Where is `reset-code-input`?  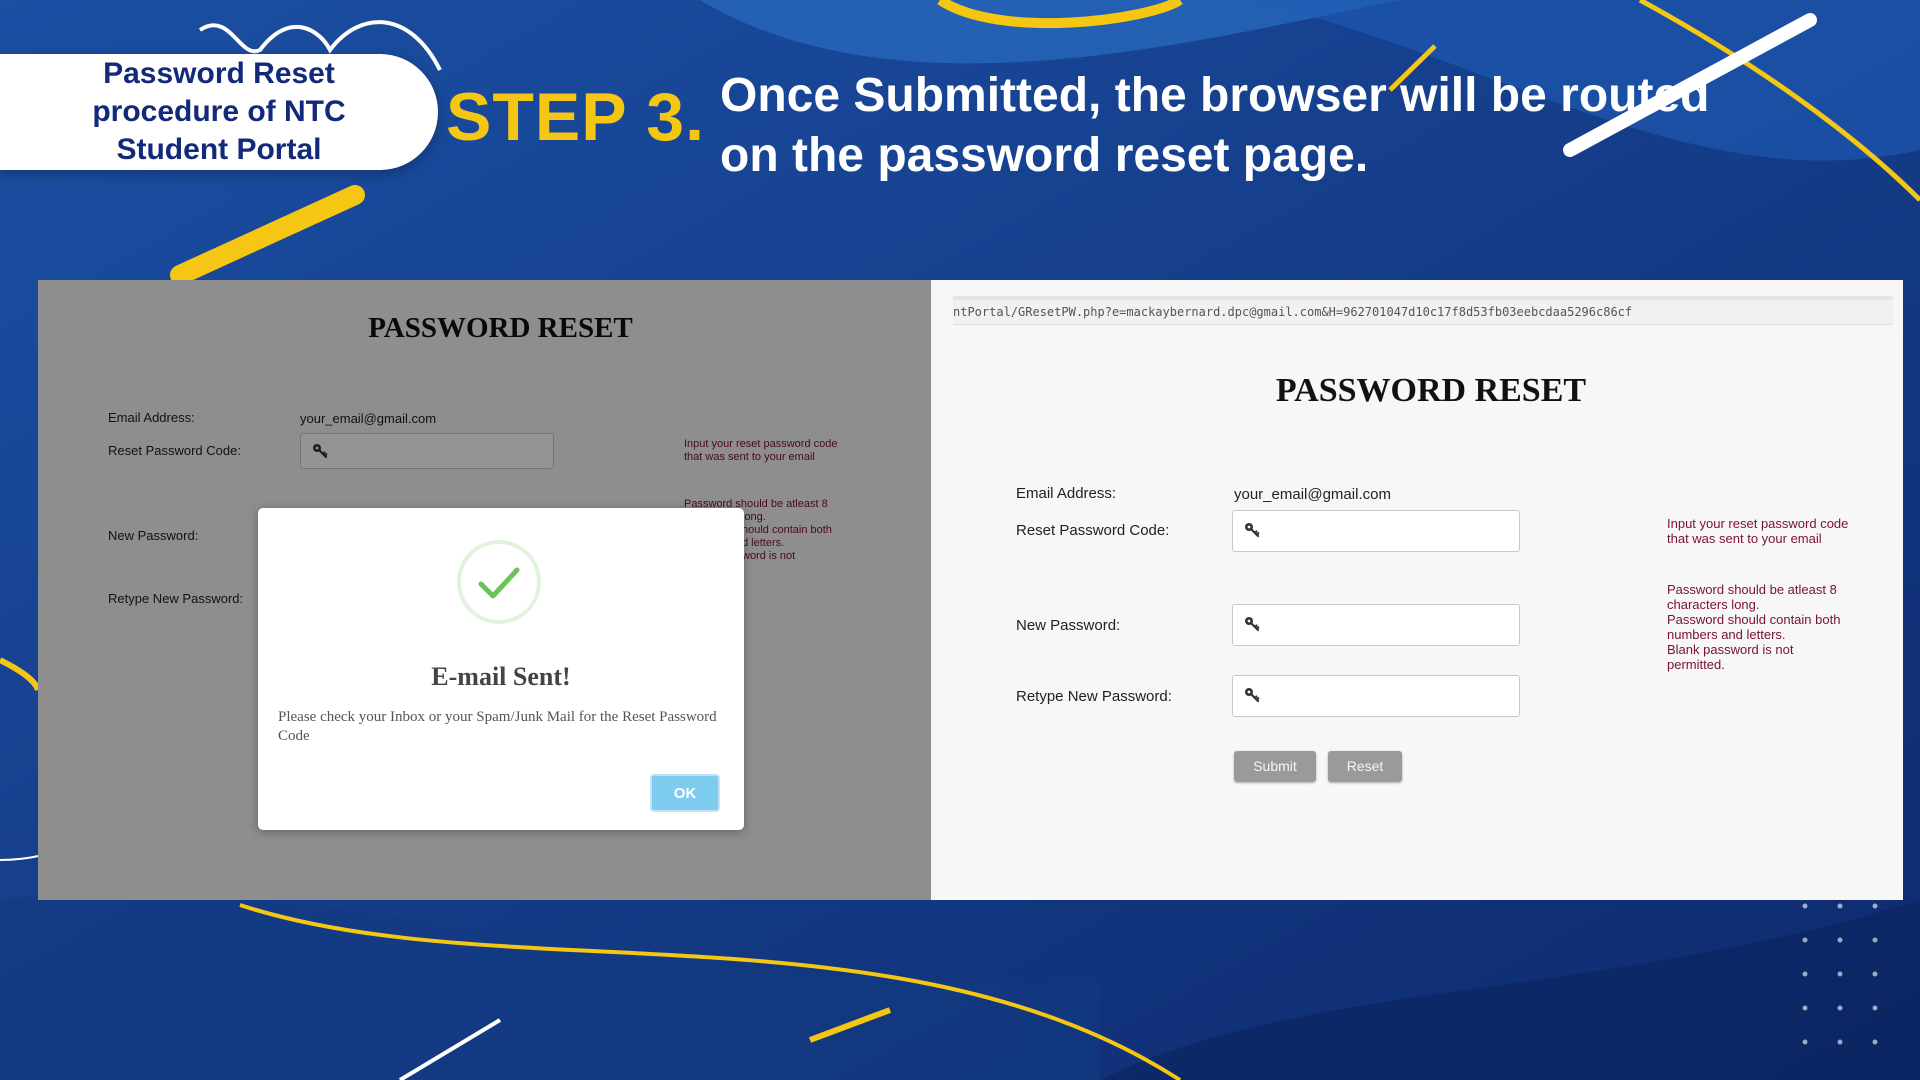 reset-code-input is located at coordinates (1376, 531).